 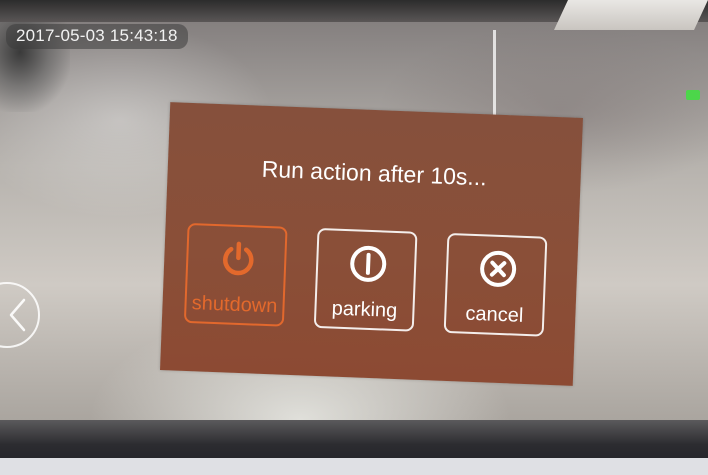 I want to click on parking-label: parking, so click(x=364, y=310).